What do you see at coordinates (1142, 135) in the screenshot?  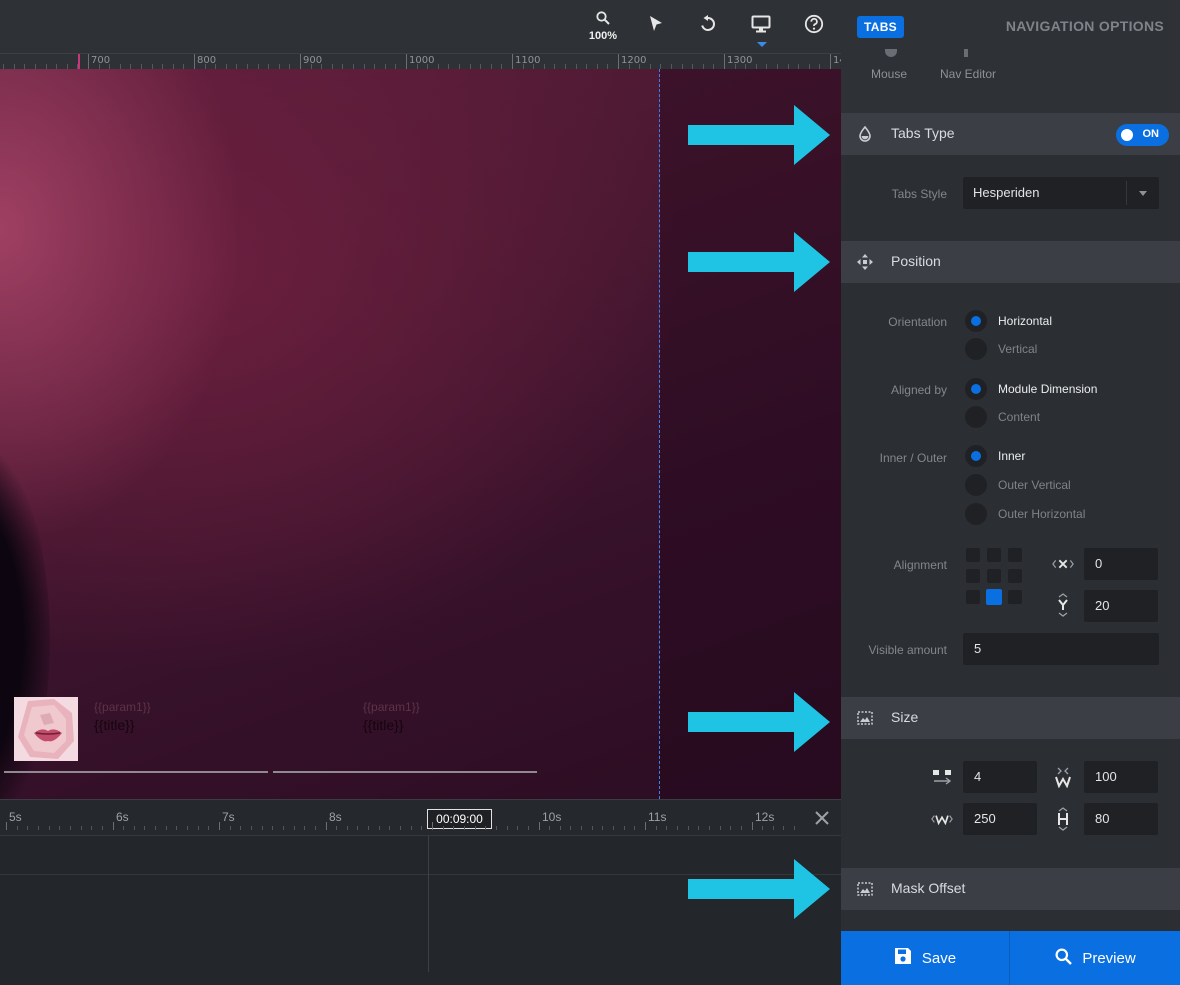 I see `tabs-type-toggle: ON` at bounding box center [1142, 135].